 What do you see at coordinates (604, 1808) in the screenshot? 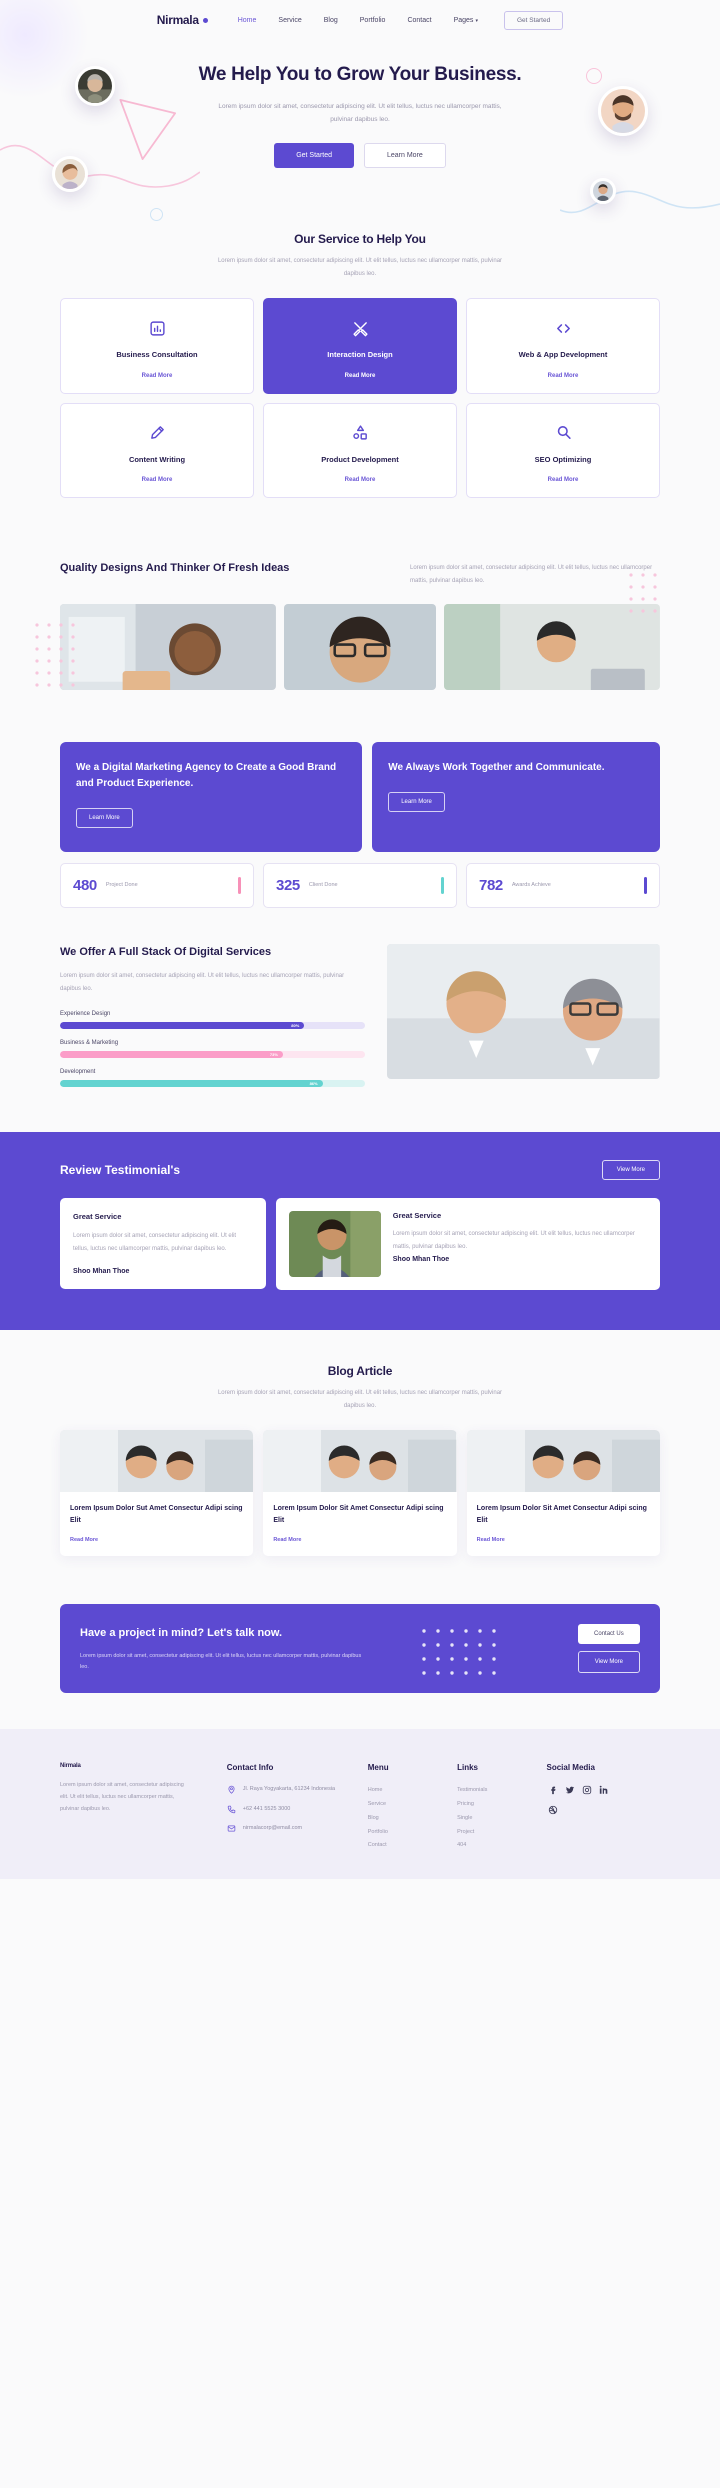
I see `footer-social-column: Social Media` at bounding box center [604, 1808].